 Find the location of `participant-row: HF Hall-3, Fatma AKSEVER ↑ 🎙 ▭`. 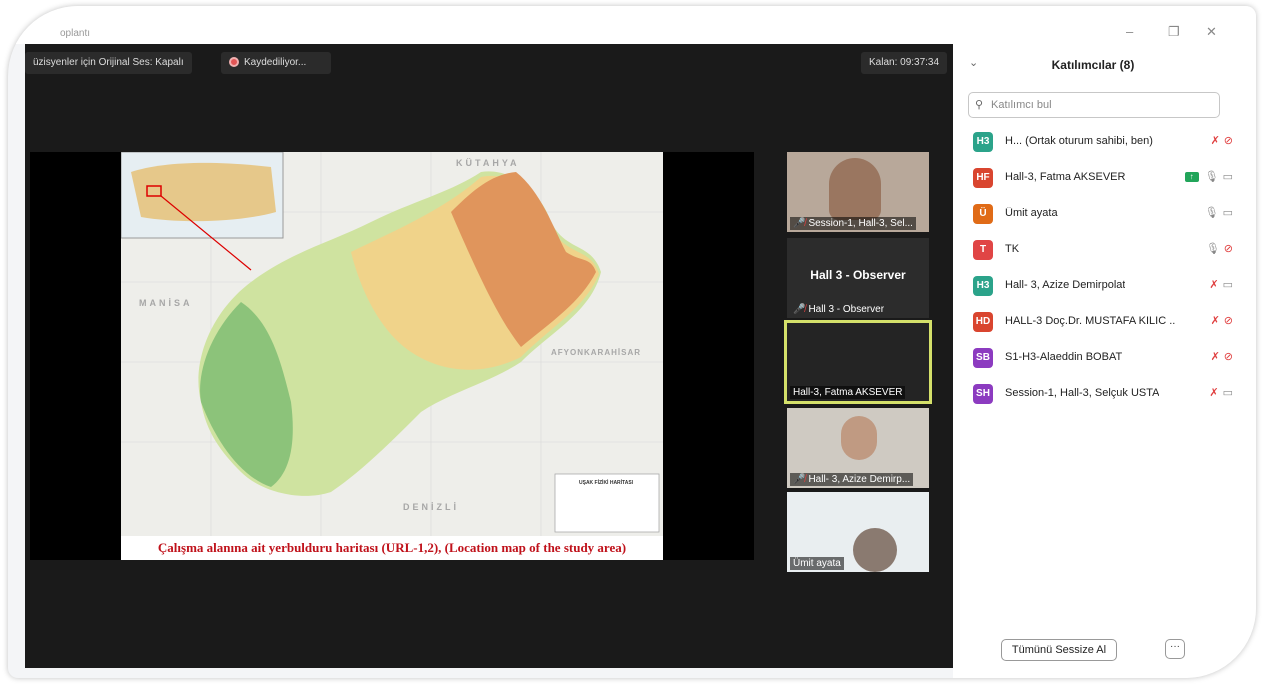

participant-row: HF Hall-3, Fatma AKSEVER ↑ 🎙 ▭ is located at coordinates (1103, 179).